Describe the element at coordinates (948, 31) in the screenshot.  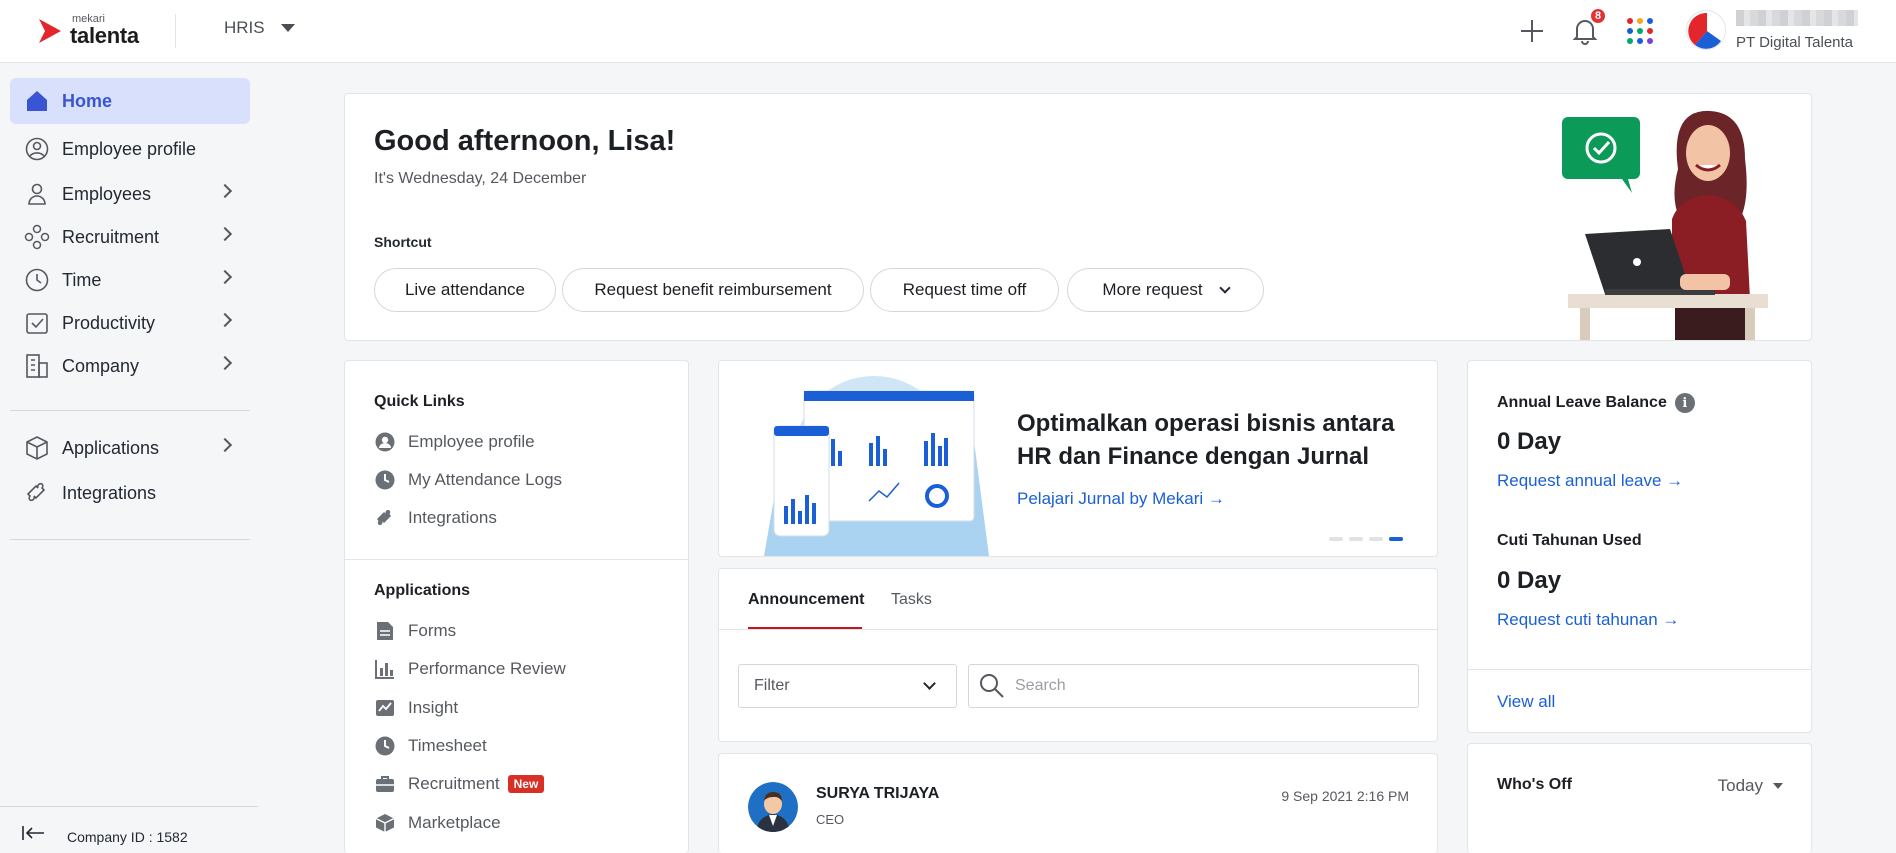
I see `top-bar: mekari talenta HRIS 8 PT Digital Talenta` at that location.